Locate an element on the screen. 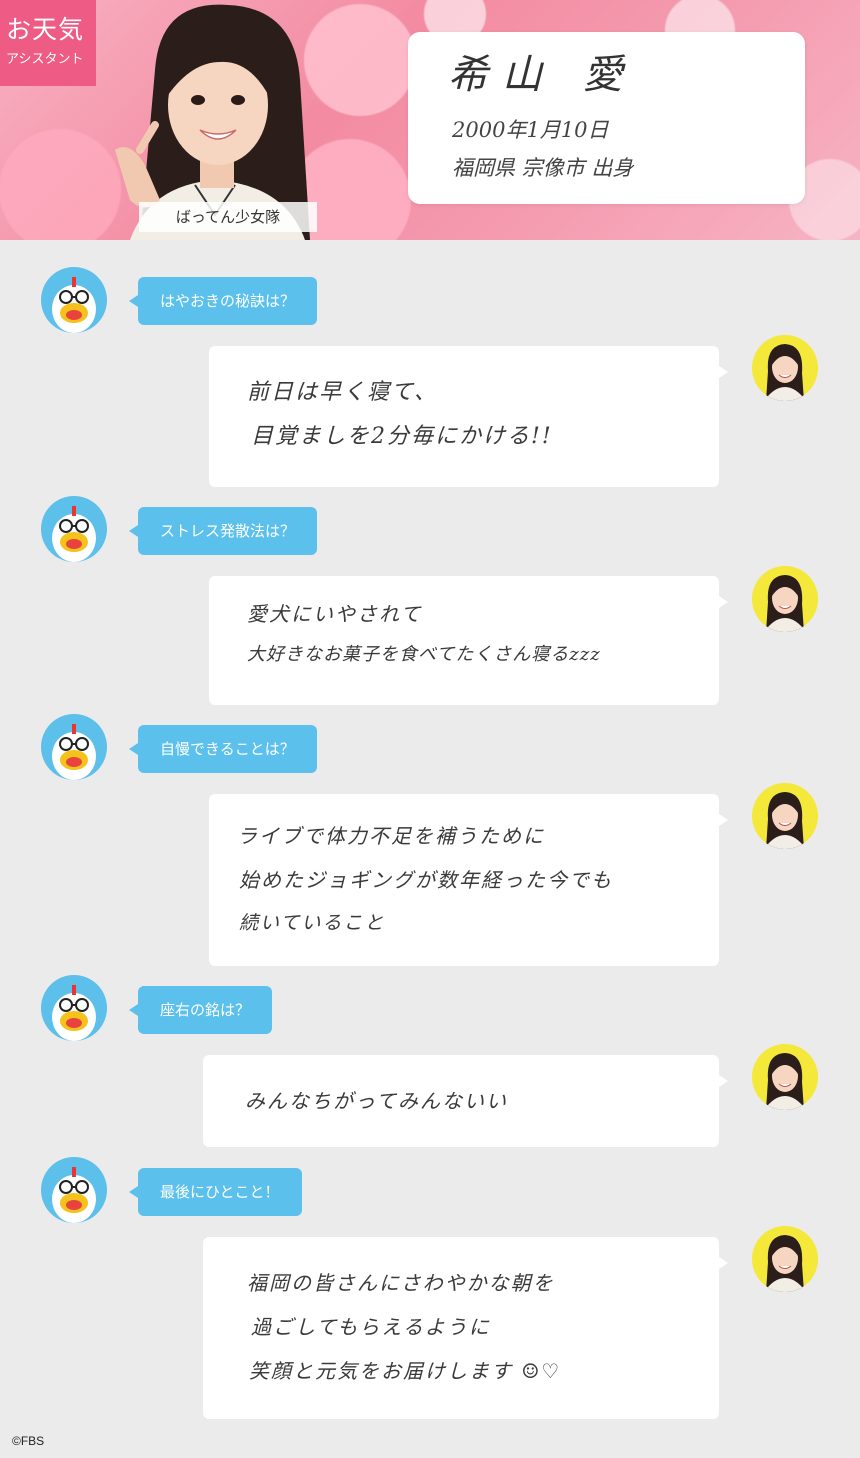  answer-bubble: 前日は早く寝て、 目覚ましを2分毎にかける!! is located at coordinates (468, 416).